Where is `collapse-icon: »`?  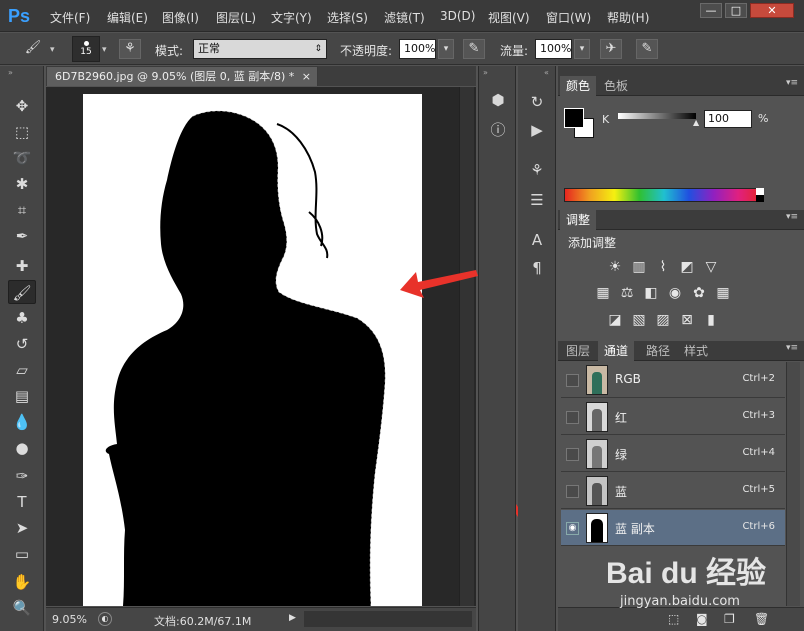
collapse-icon: » is located at coordinates (10, 72).